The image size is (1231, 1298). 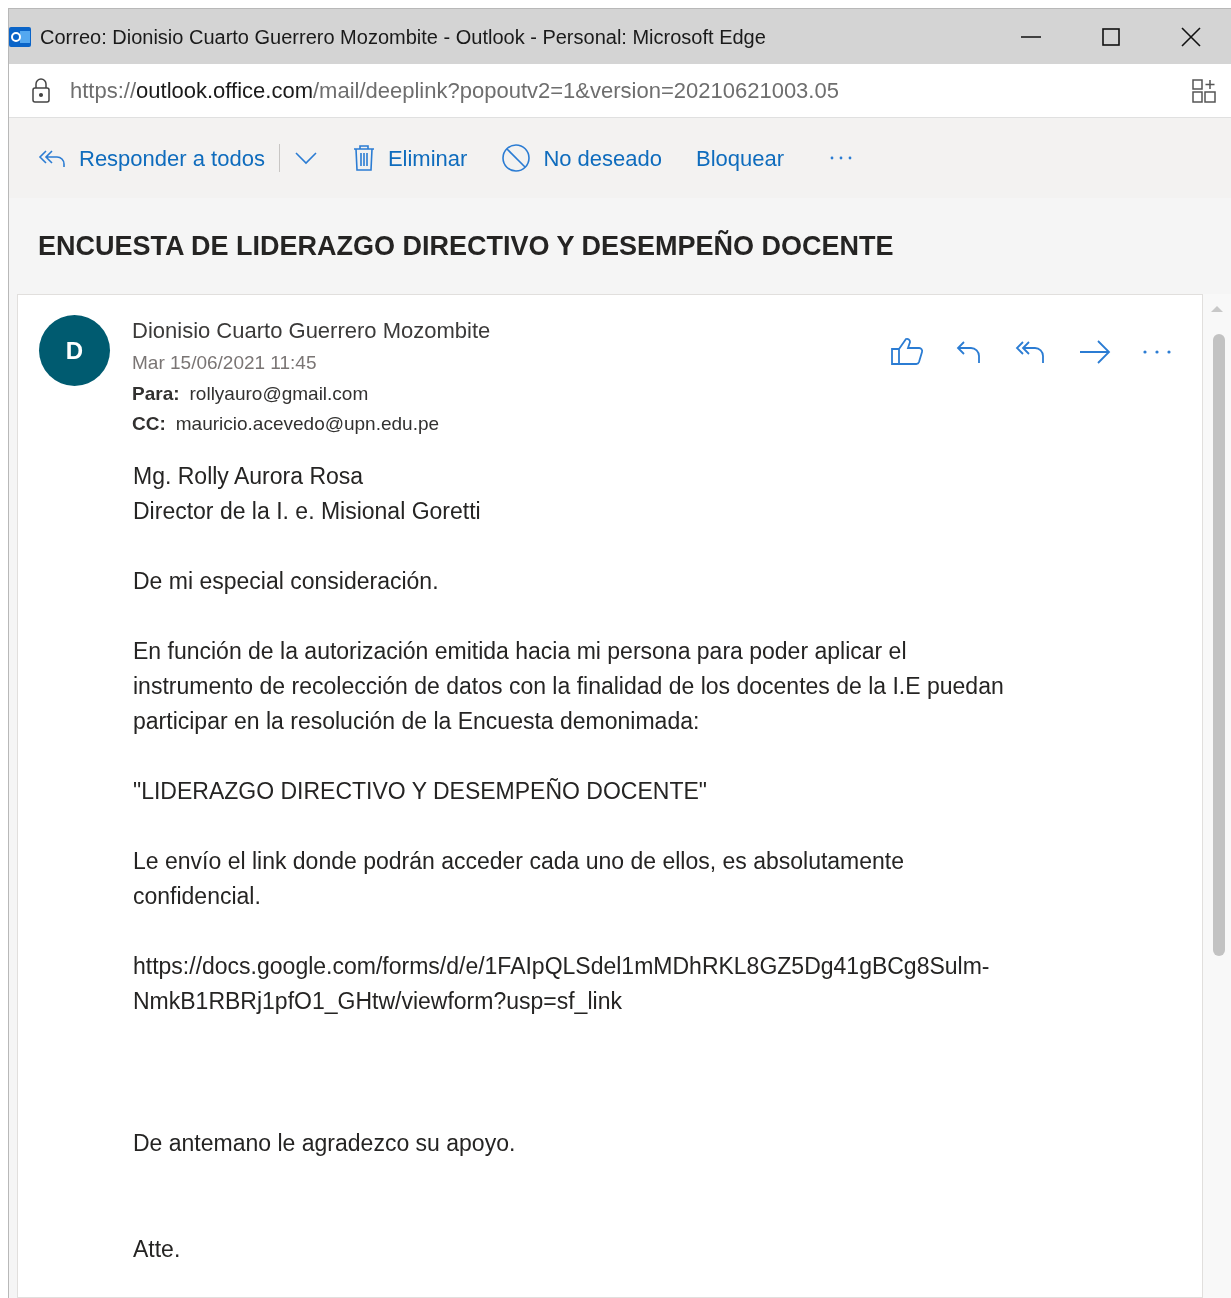 What do you see at coordinates (149, 424) in the screenshot?
I see `recipient-label: CC:` at bounding box center [149, 424].